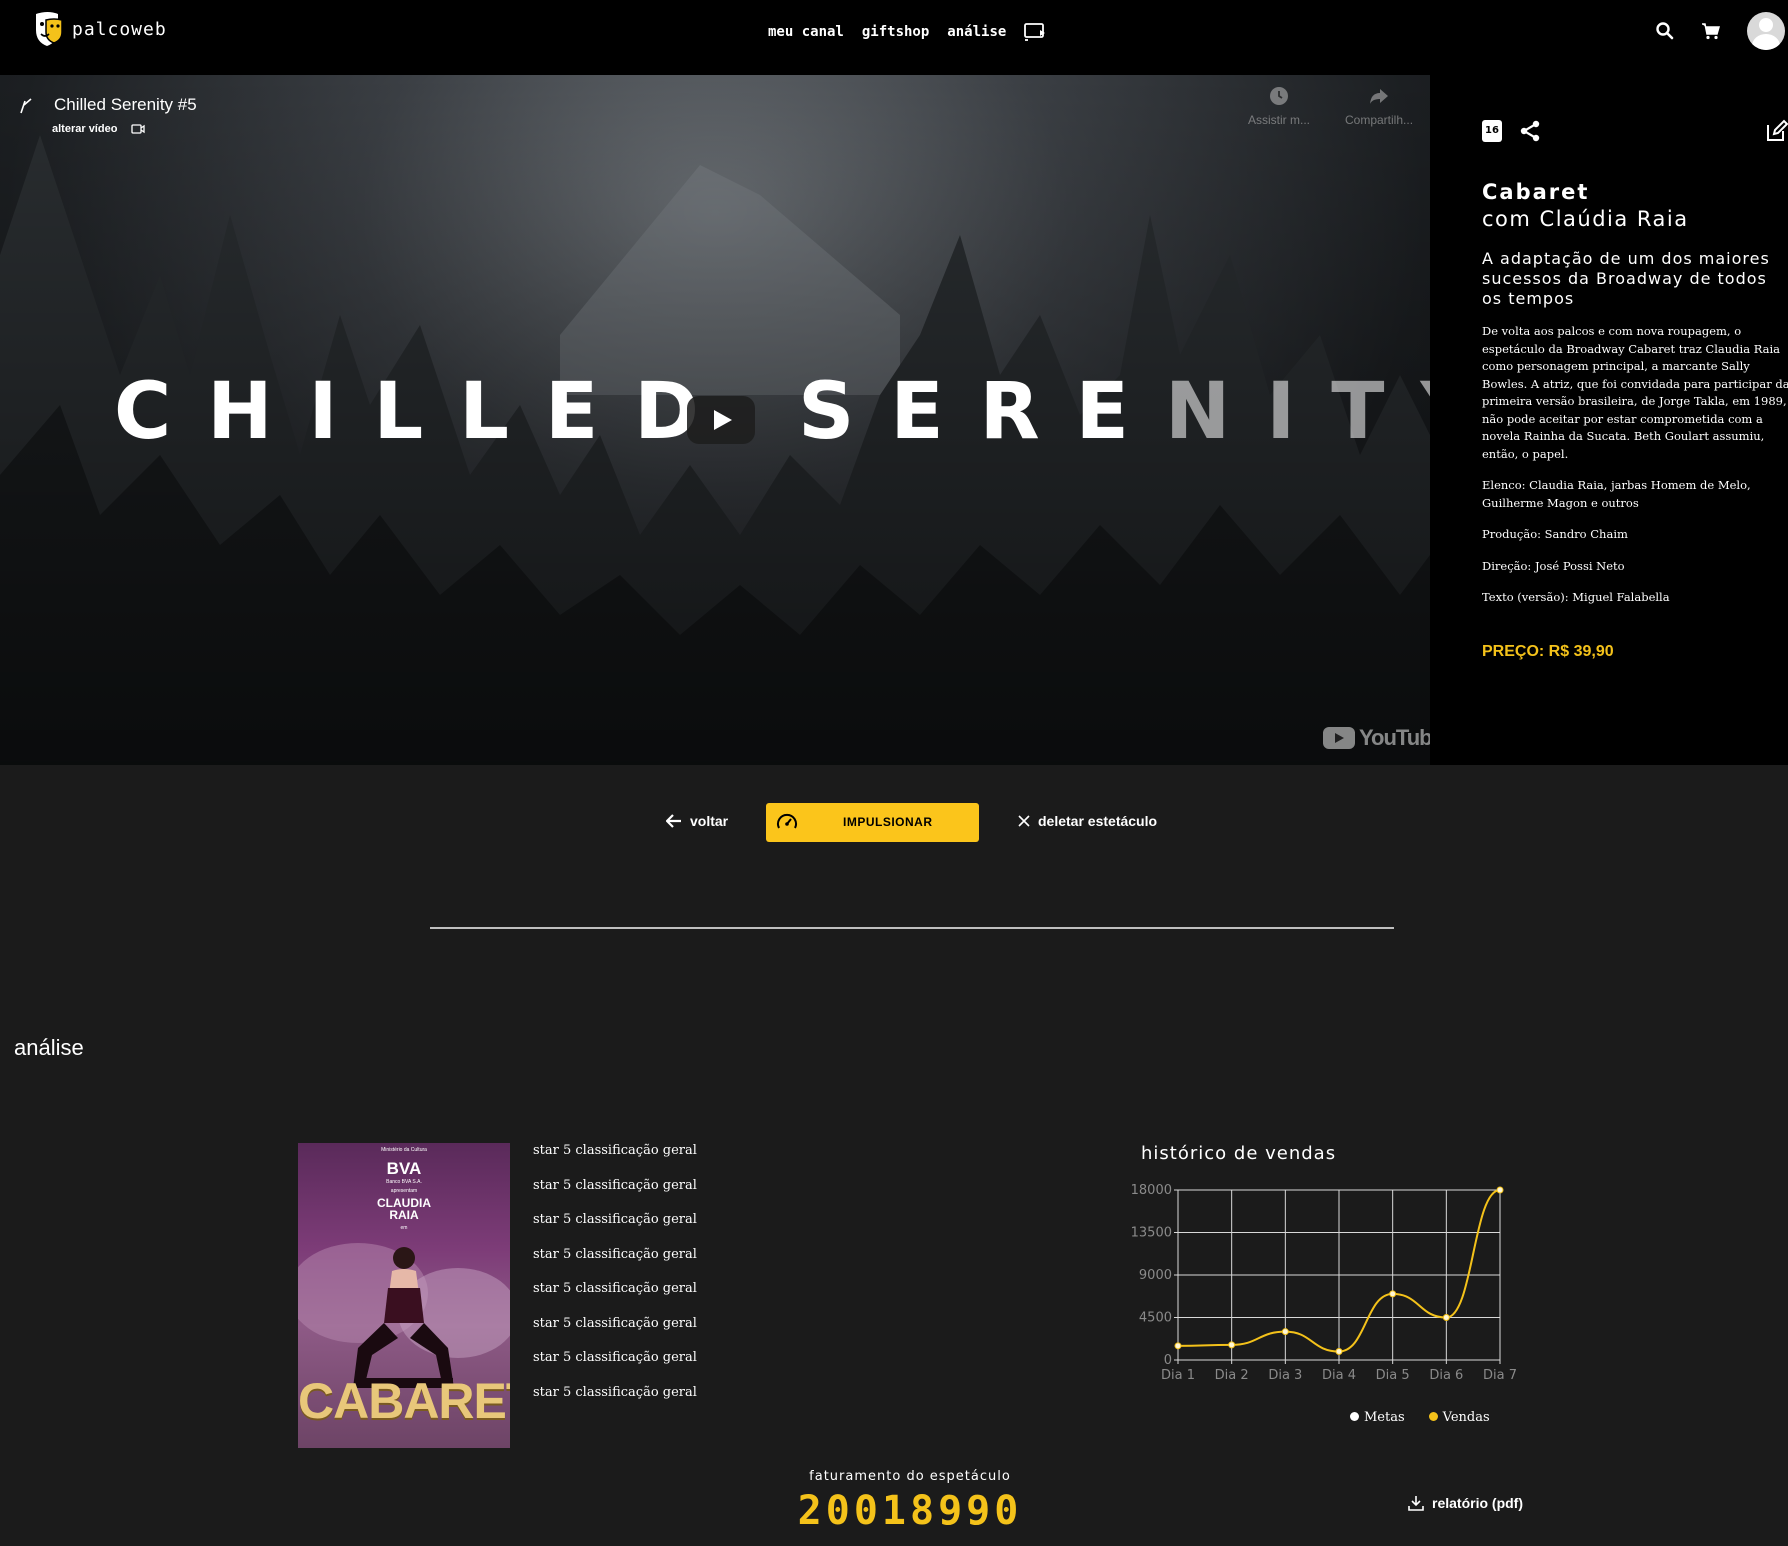 The image size is (1788, 1546). What do you see at coordinates (49, 1047) in the screenshot?
I see `analysis-section-title: análise` at bounding box center [49, 1047].